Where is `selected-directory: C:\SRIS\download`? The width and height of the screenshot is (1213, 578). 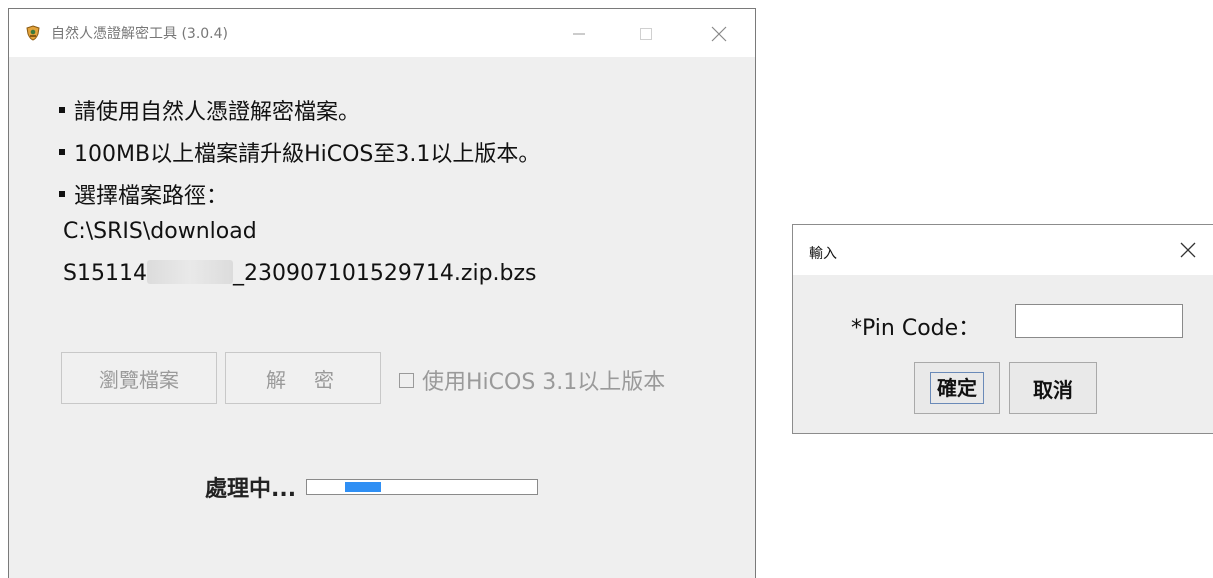 selected-directory: C:\SRIS\download is located at coordinates (160, 231).